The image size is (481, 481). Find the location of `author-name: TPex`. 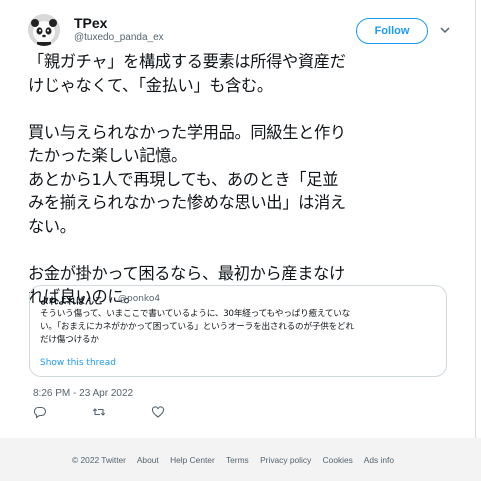

author-name: TPex is located at coordinates (90, 23).